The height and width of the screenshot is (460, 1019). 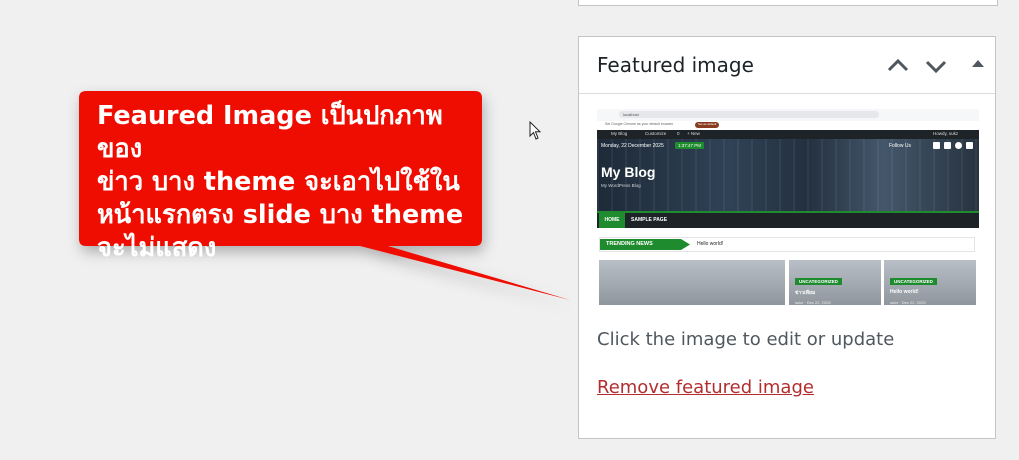 What do you see at coordinates (787, 244) in the screenshot?
I see `mini-trending: TRENDING NEWS Hello world!` at bounding box center [787, 244].